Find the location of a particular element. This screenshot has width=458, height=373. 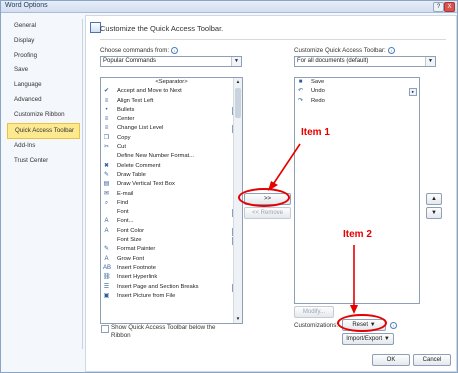

annotation-item-2: Item 2 is located at coordinates (357, 234).